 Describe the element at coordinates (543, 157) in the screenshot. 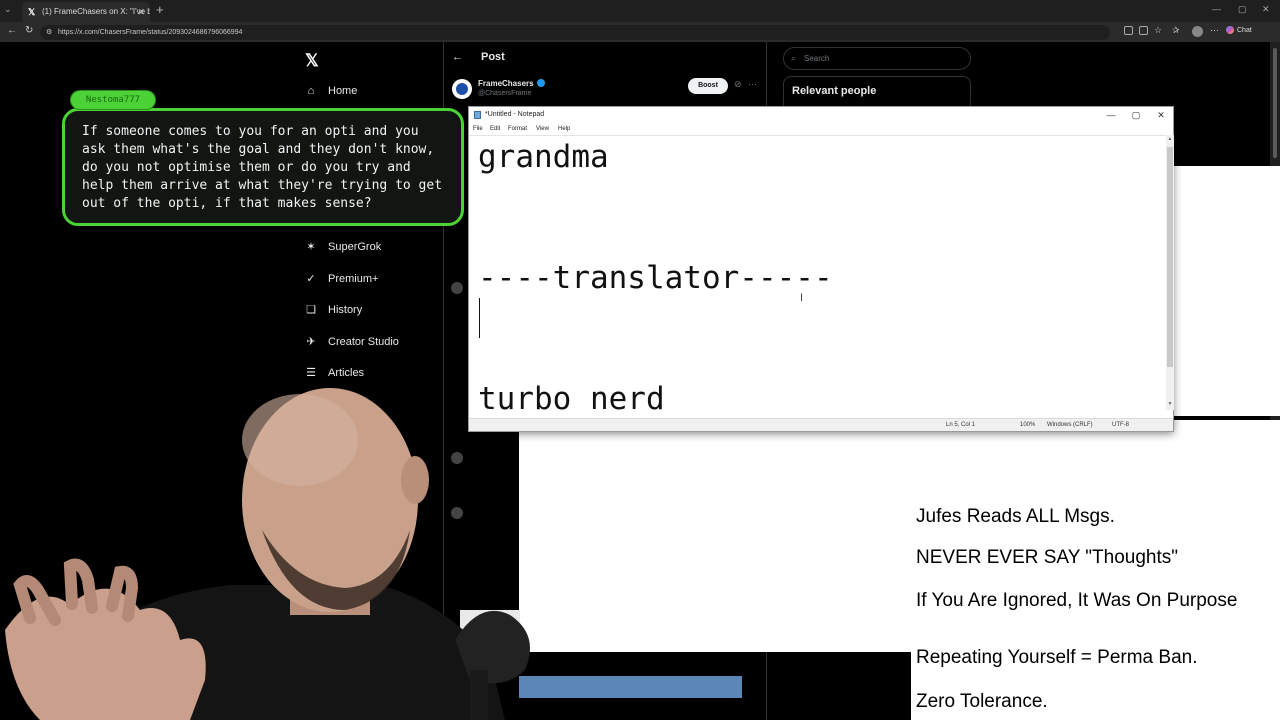

I see `notepad-line: grandma` at that location.